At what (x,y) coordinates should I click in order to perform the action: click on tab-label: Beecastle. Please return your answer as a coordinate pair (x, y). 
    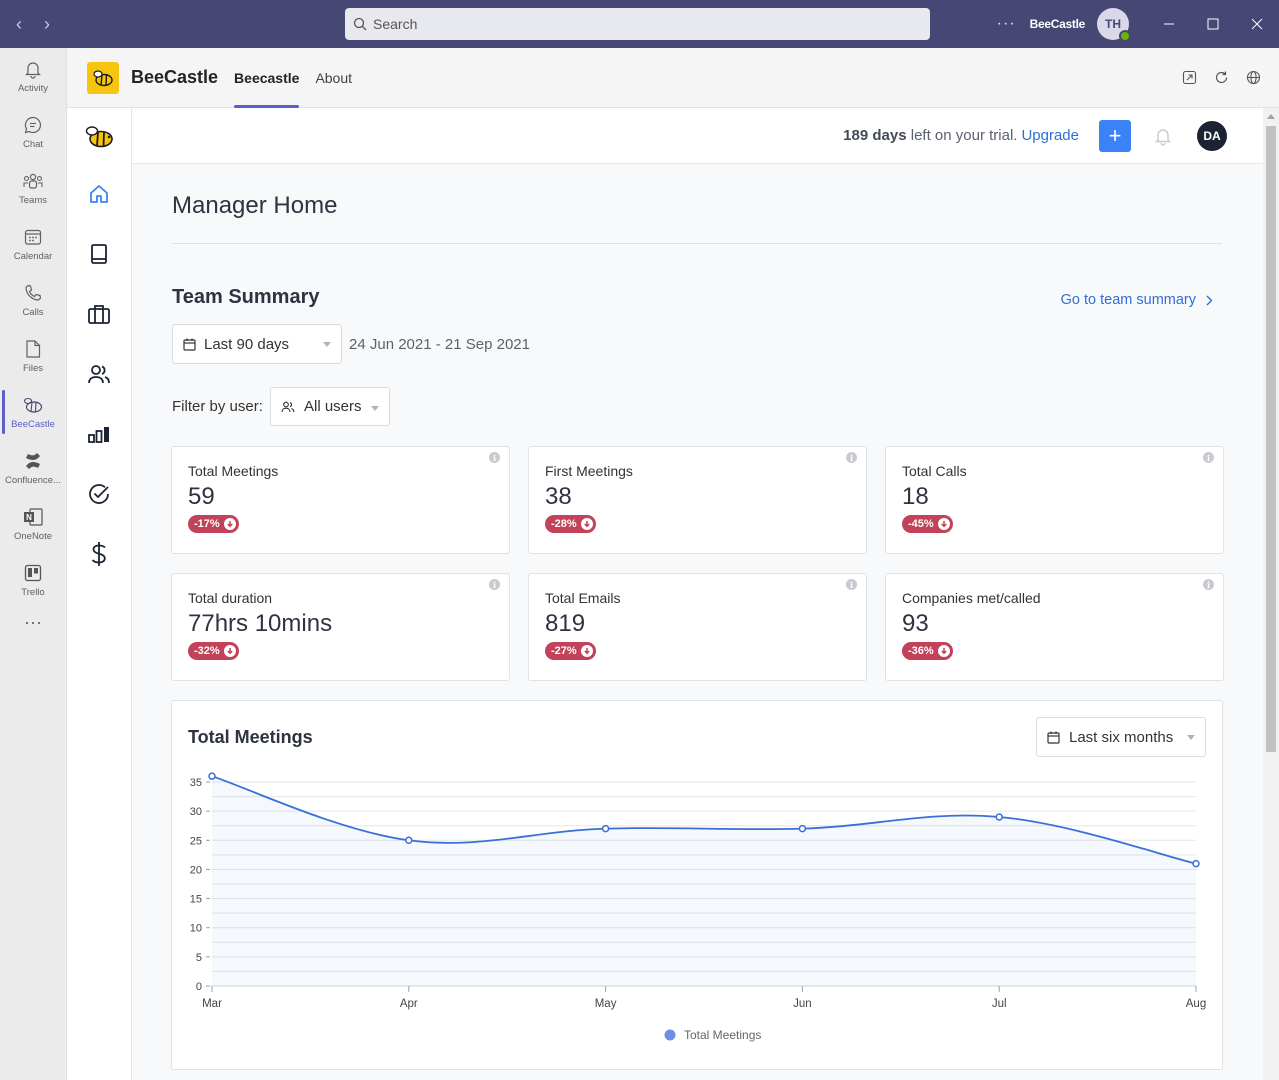
    Looking at the image, I should click on (267, 77).